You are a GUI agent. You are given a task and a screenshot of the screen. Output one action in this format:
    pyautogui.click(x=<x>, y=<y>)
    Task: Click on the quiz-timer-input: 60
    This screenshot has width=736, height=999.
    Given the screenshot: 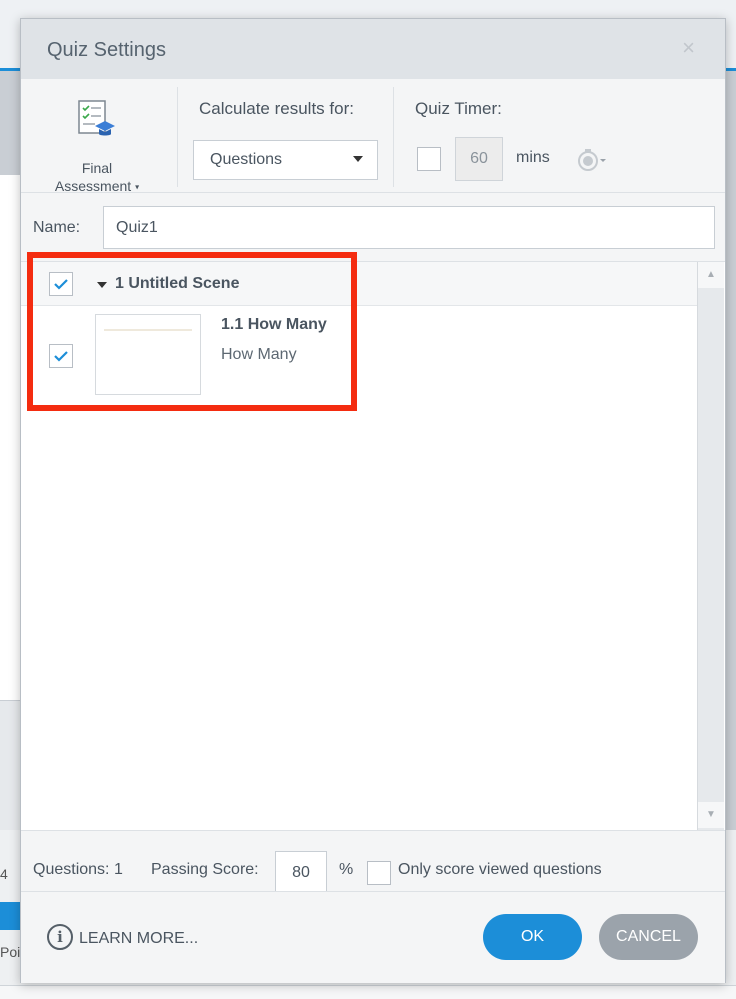 What is the action you would take?
    pyautogui.click(x=479, y=159)
    